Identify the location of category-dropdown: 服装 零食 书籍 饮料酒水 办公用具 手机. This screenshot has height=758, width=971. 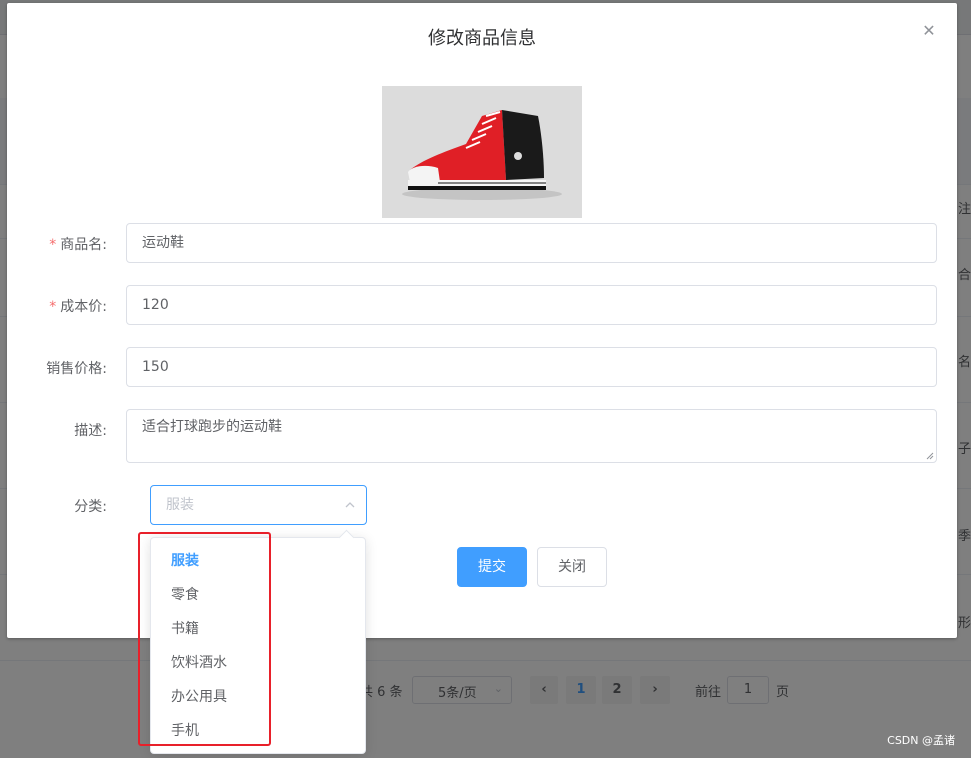
(258, 641).